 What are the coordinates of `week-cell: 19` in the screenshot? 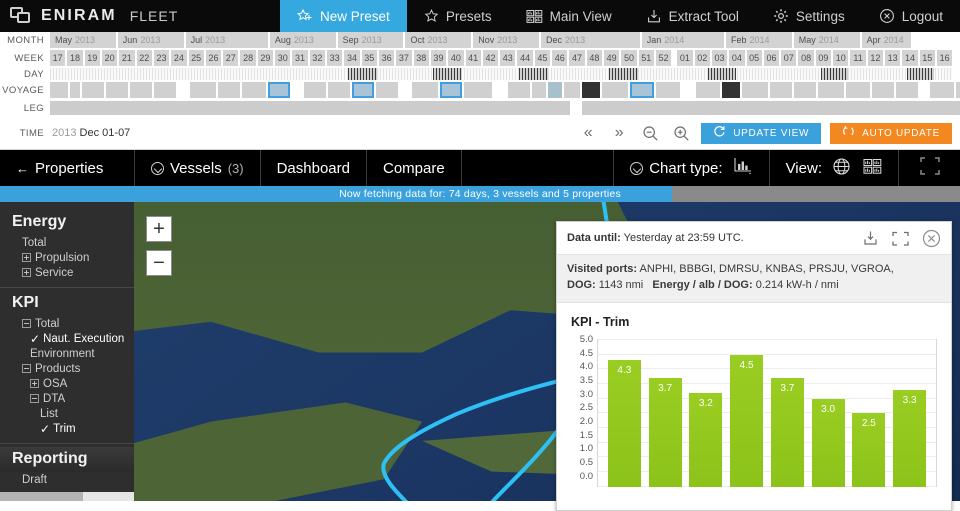 It's located at (92, 58).